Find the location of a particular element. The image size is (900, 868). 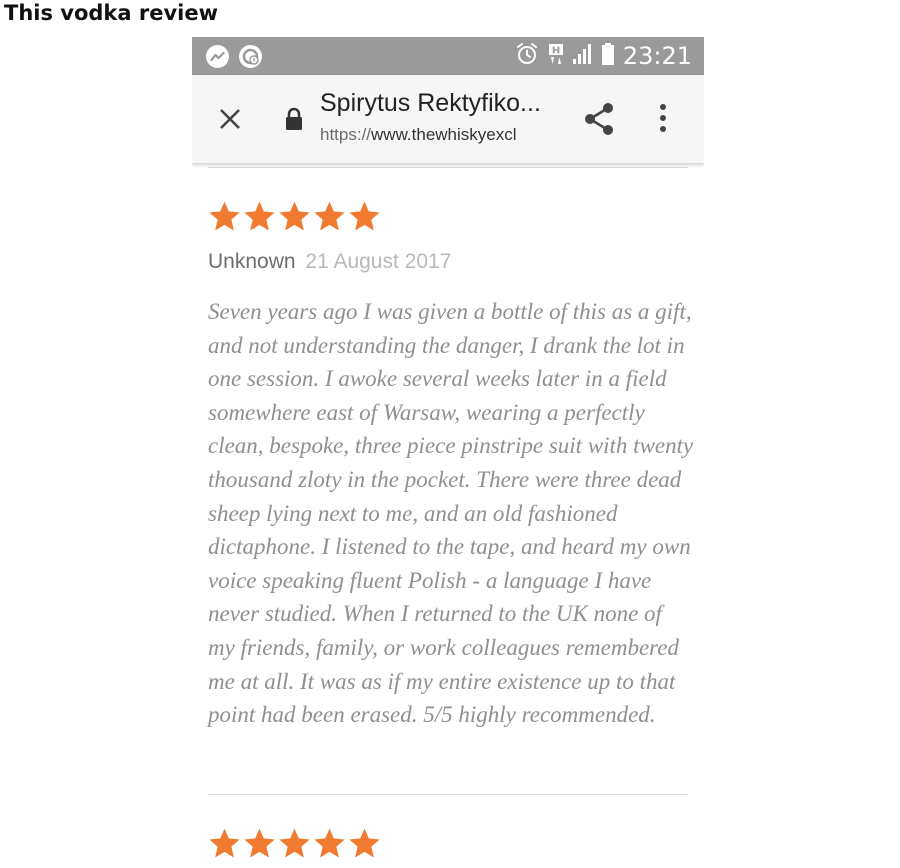

signal-icon is located at coordinates (582, 56).